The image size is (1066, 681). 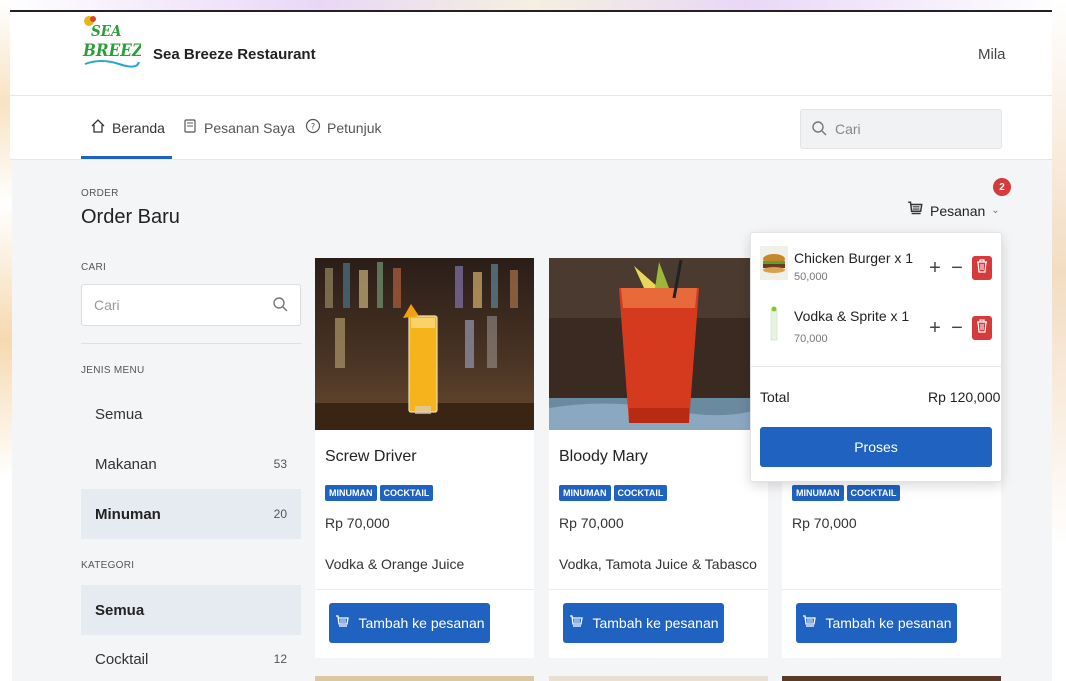 I want to click on brand-name: Sea Breeze Restaurant, so click(x=234, y=54).